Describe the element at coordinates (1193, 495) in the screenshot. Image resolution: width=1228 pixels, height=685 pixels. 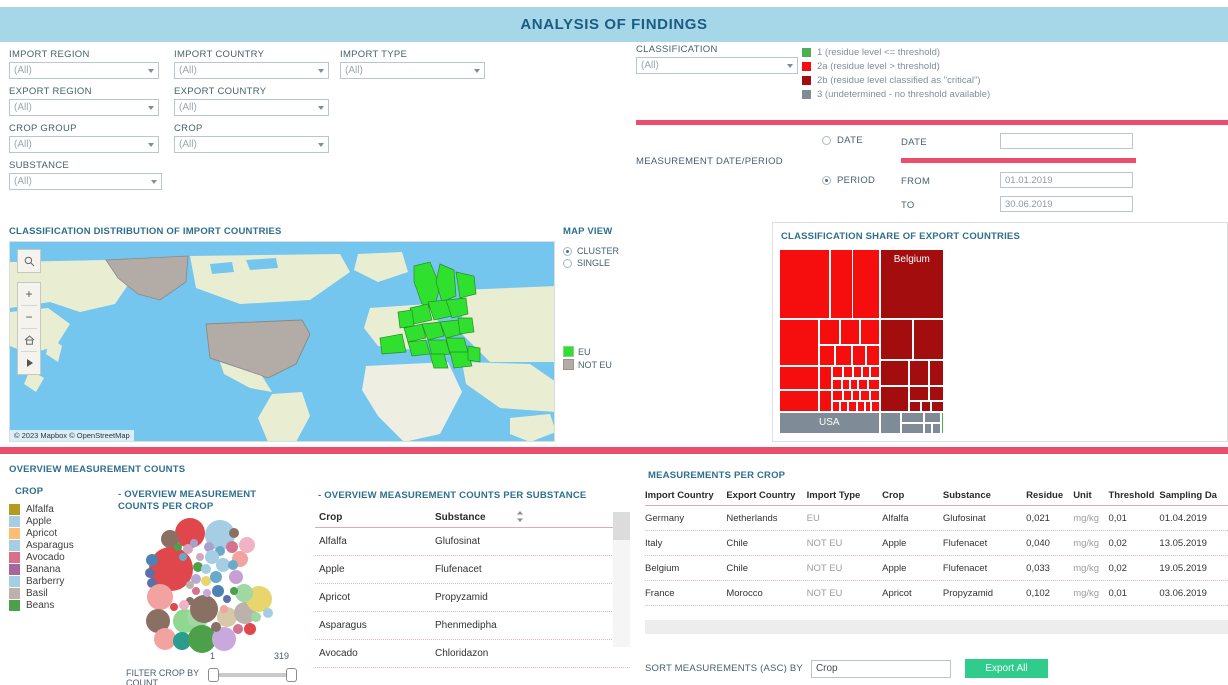
I see `column-header-sampling-date: Sampling Da` at that location.